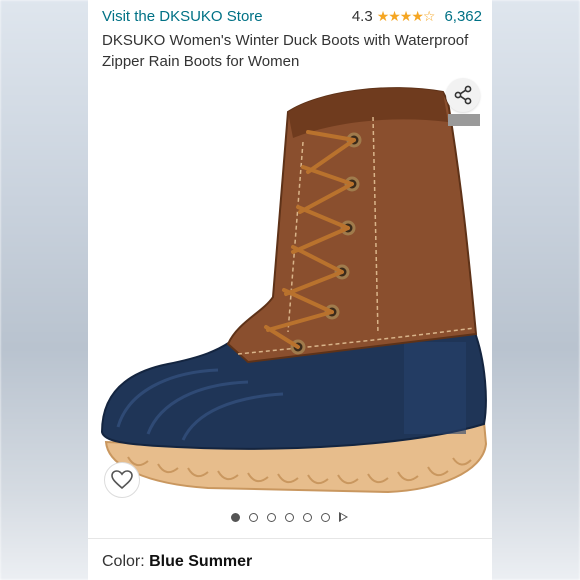  I want to click on share-icon, so click(463, 95).